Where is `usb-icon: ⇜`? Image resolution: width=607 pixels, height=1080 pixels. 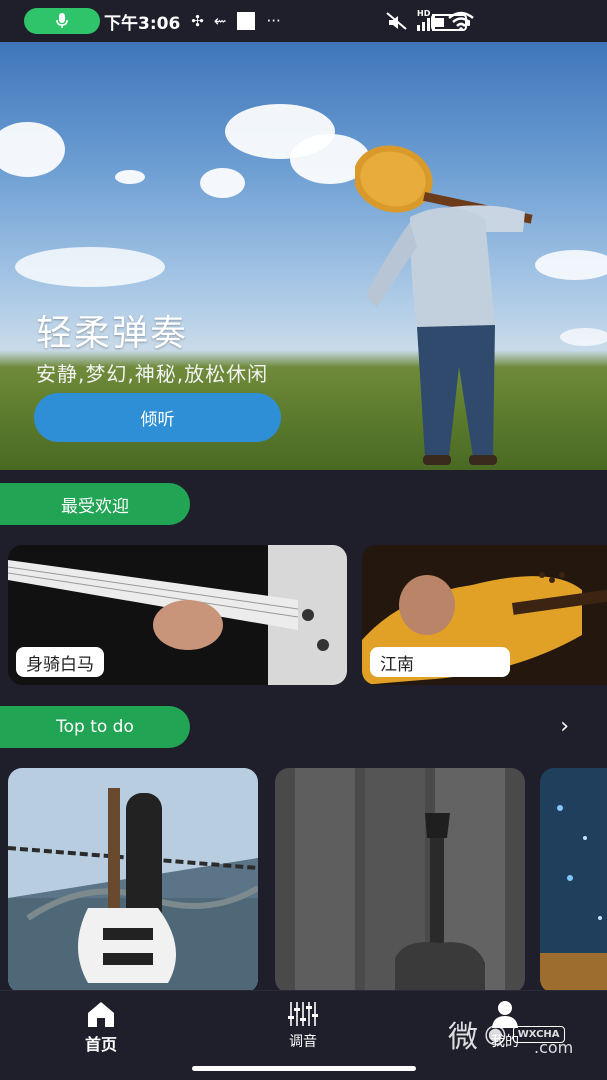
usb-icon: ⇜ is located at coordinates (220, 21).